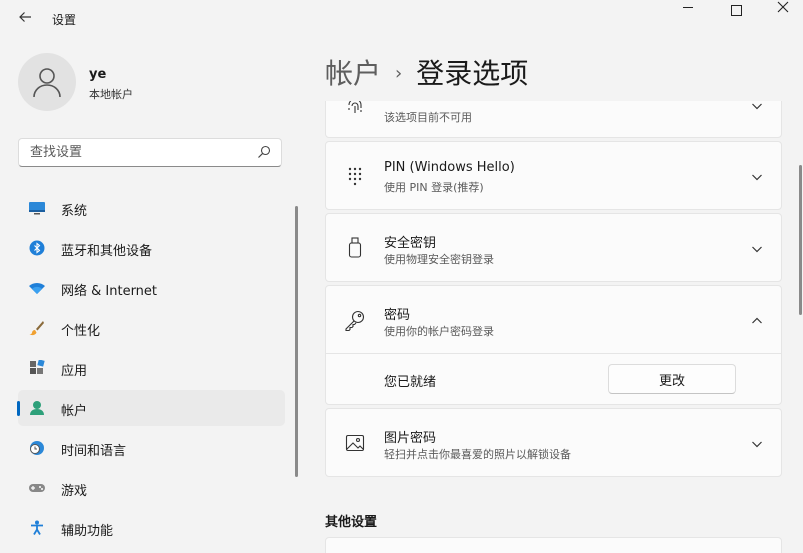 Image resolution: width=803 pixels, height=553 pixels. Describe the element at coordinates (472, 73) in the screenshot. I see `page-title: 登录选项` at that location.